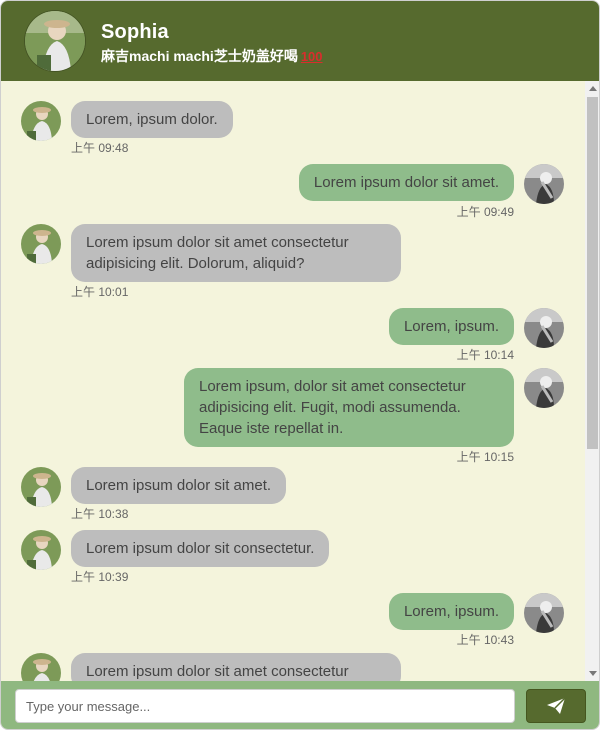 This screenshot has height=730, width=600. Describe the element at coordinates (593, 673) in the screenshot. I see `scroll-down-arrow-icon` at that location.